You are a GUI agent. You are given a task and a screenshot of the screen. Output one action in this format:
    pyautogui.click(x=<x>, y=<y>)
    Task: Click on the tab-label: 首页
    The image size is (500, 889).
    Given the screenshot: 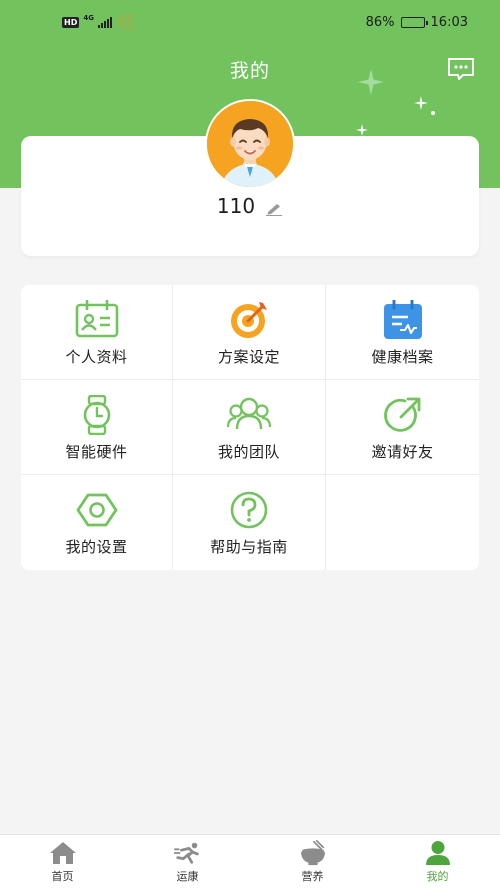 What is the action you would take?
    pyautogui.click(x=62, y=876)
    